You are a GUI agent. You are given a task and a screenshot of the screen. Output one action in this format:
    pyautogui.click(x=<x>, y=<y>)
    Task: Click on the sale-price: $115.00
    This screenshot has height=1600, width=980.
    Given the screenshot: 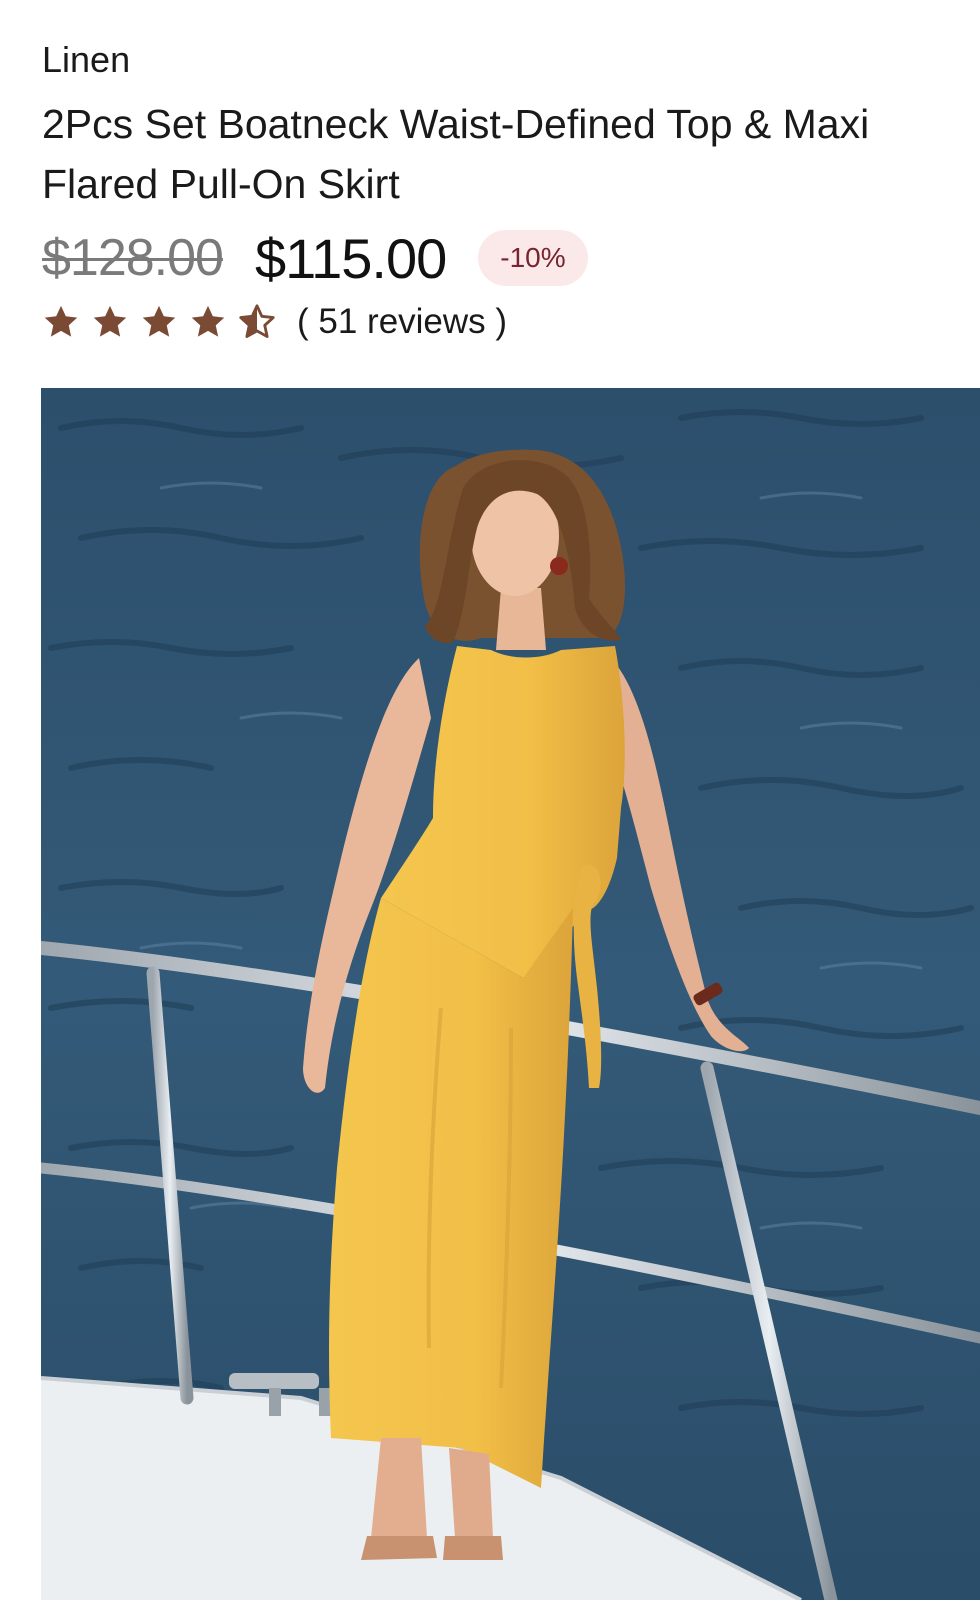 What is the action you would take?
    pyautogui.click(x=350, y=258)
    